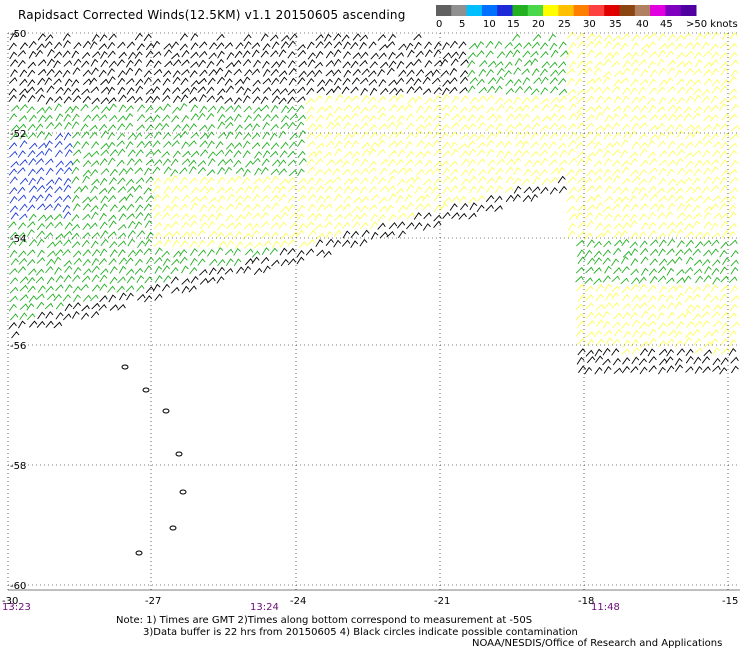  I want to click on latitude-label: -56, so click(18, 346).